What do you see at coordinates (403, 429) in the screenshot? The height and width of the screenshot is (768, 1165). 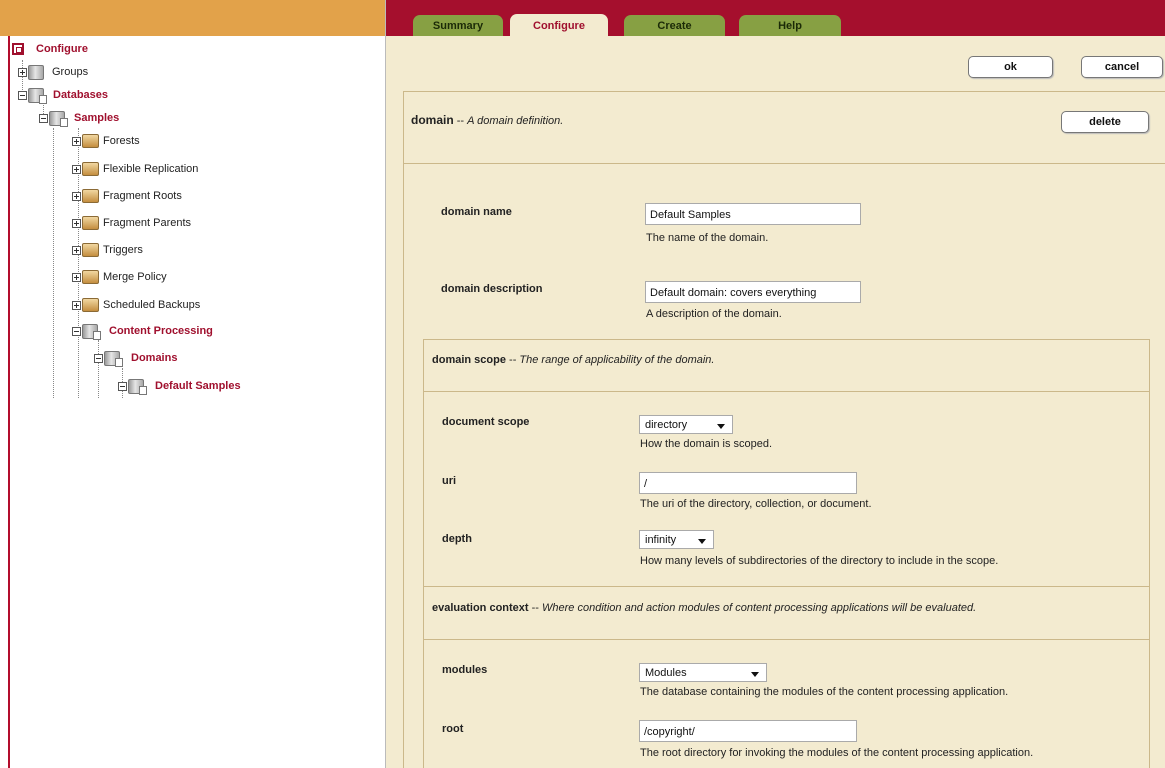 I see `frame-border` at bounding box center [403, 429].